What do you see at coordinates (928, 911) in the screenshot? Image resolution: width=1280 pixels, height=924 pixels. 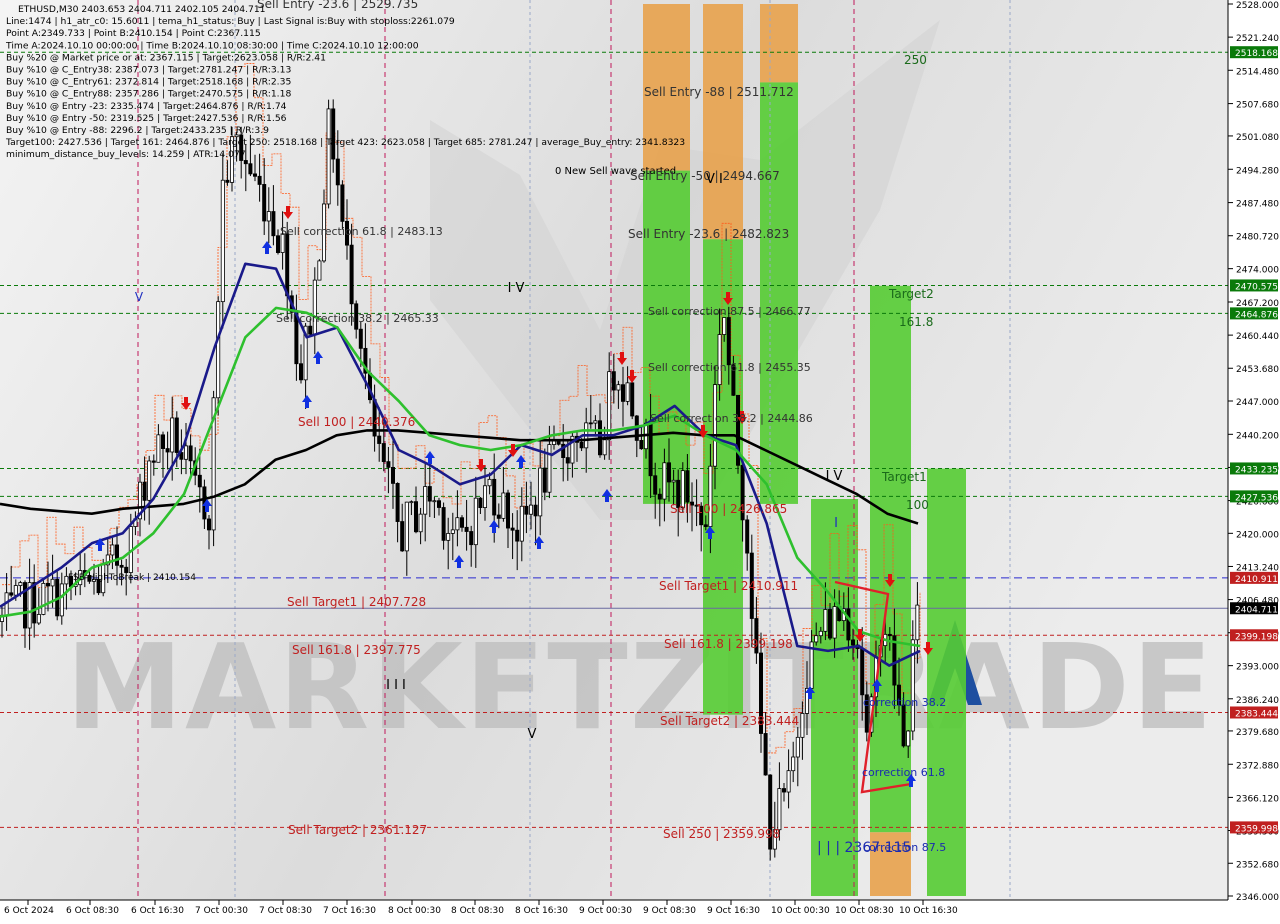 I see `x-tick-label: 10 Oct 16:30` at bounding box center [928, 911].